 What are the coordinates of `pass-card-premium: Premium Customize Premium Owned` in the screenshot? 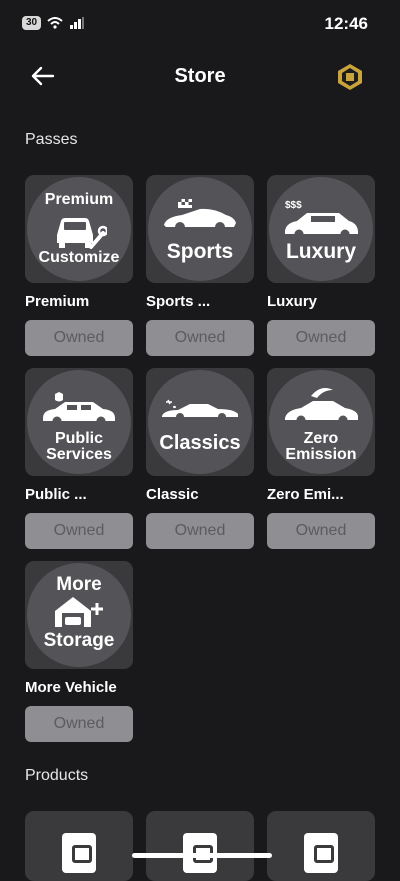 It's located at (79, 265).